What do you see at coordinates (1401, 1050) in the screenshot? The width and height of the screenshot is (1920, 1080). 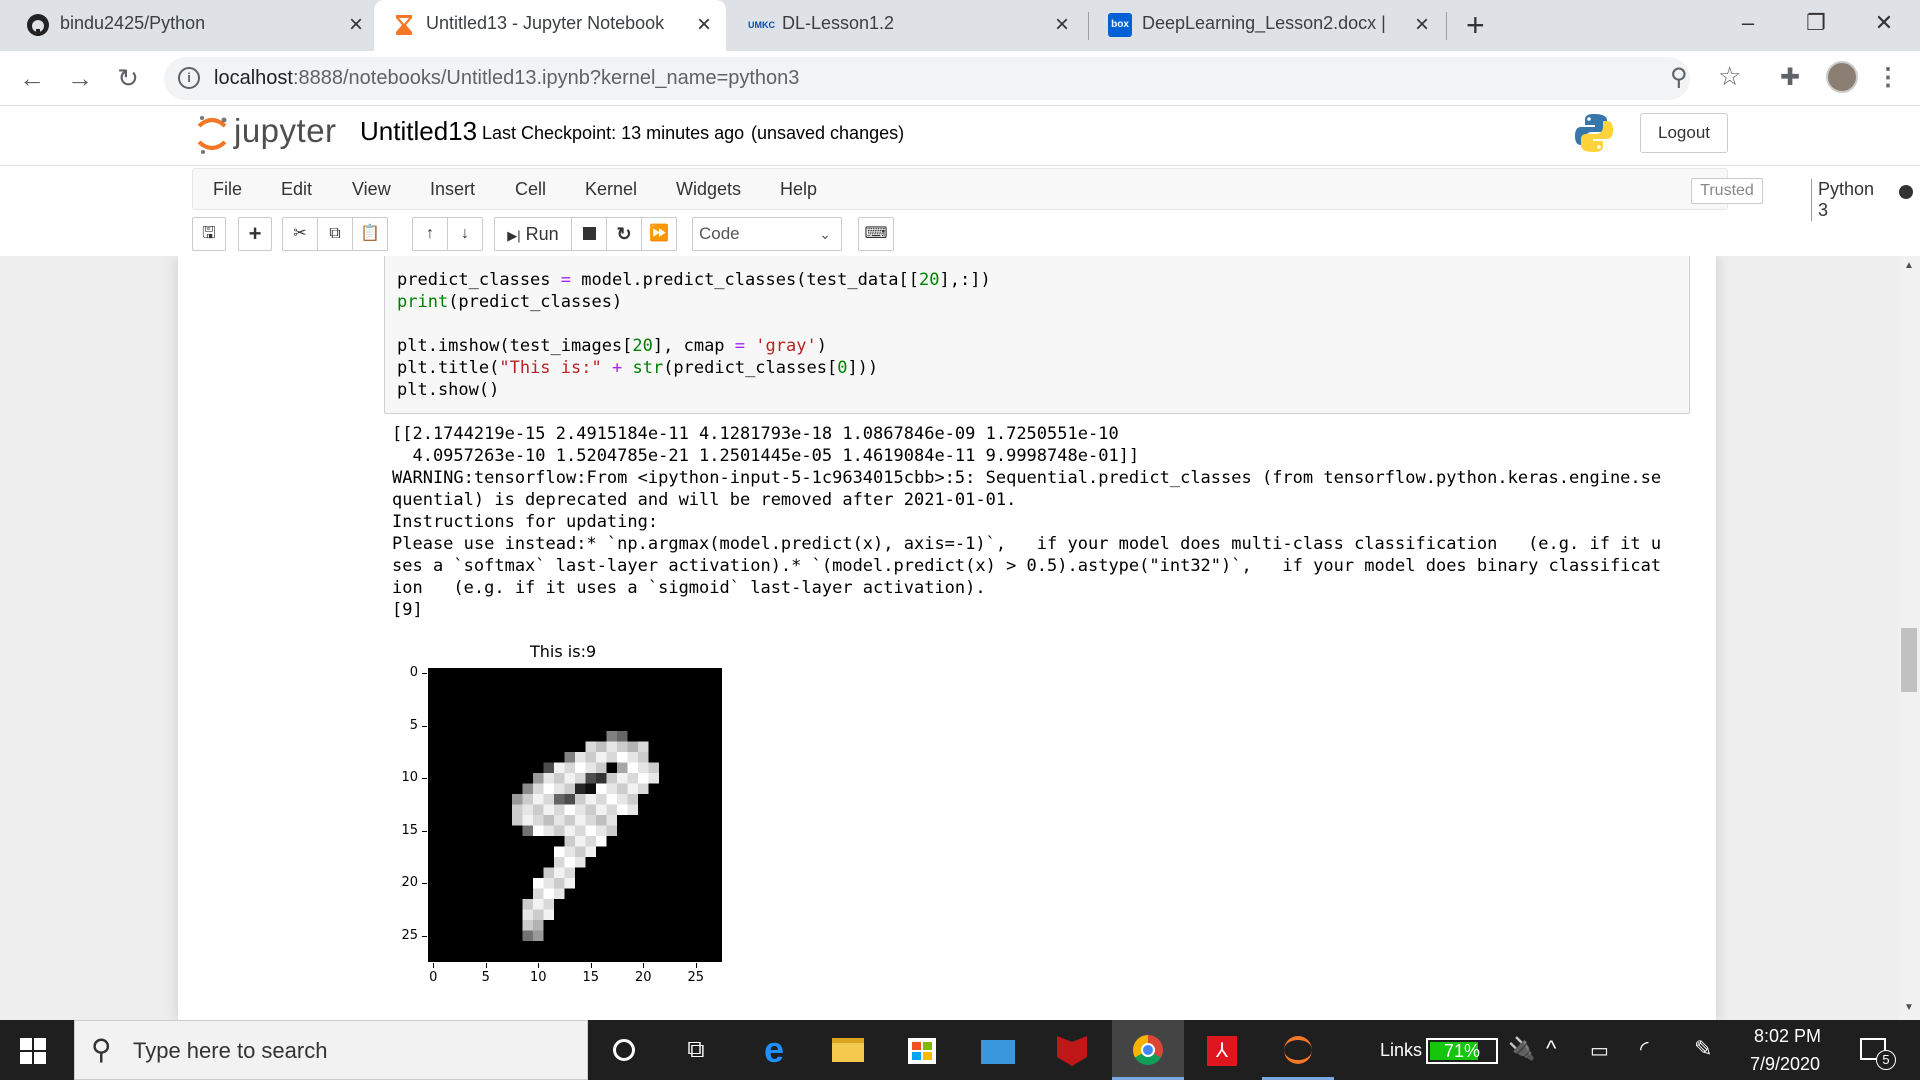 I see `links-toolbar: Links` at bounding box center [1401, 1050].